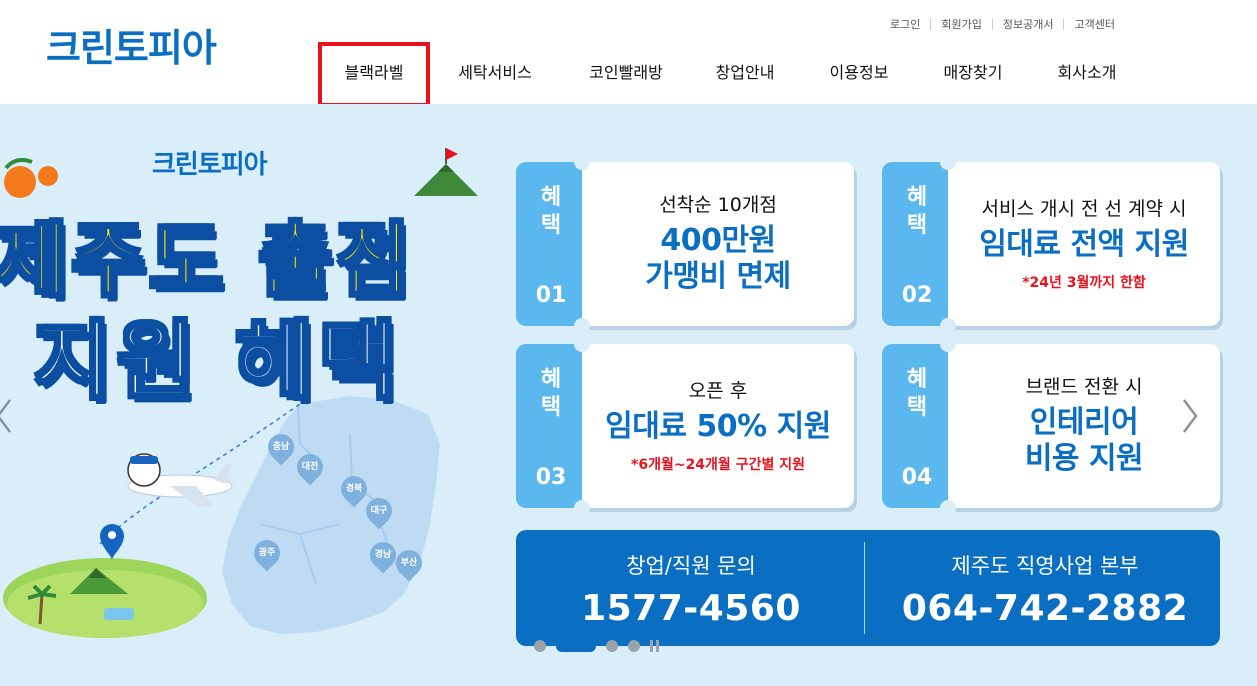 Image resolution: width=1257 pixels, height=686 pixels. Describe the element at coordinates (31, 178) in the screenshot. I see `tangerine-icon` at that location.